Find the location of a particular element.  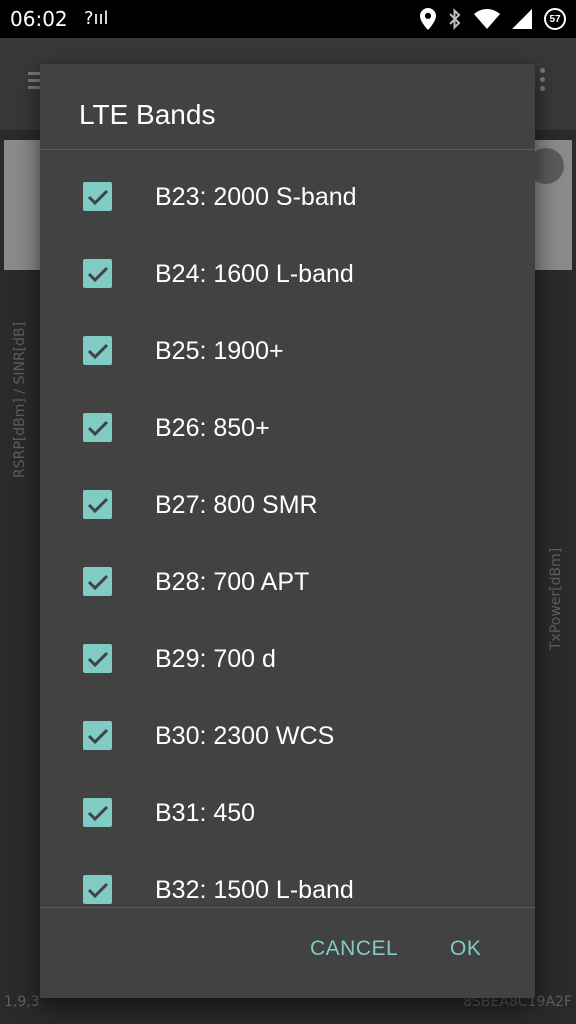

band-label: B29: 700 d is located at coordinates (215, 658).